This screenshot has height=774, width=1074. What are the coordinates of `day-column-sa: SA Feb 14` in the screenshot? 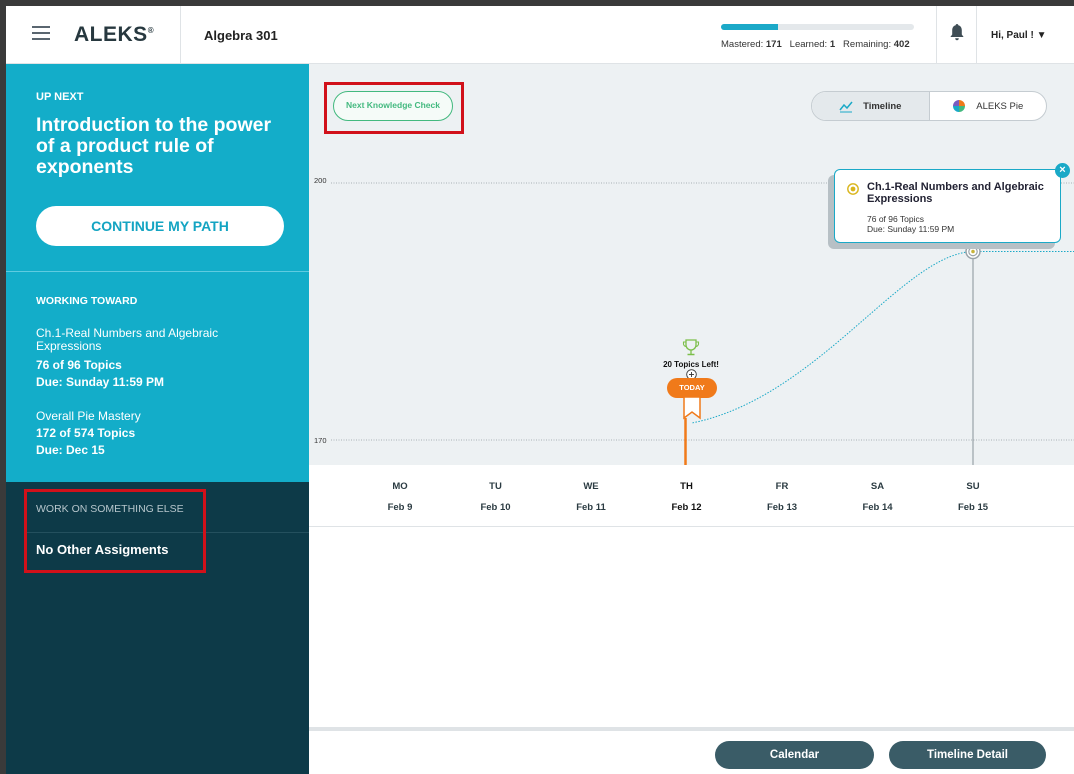 It's located at (878, 497).